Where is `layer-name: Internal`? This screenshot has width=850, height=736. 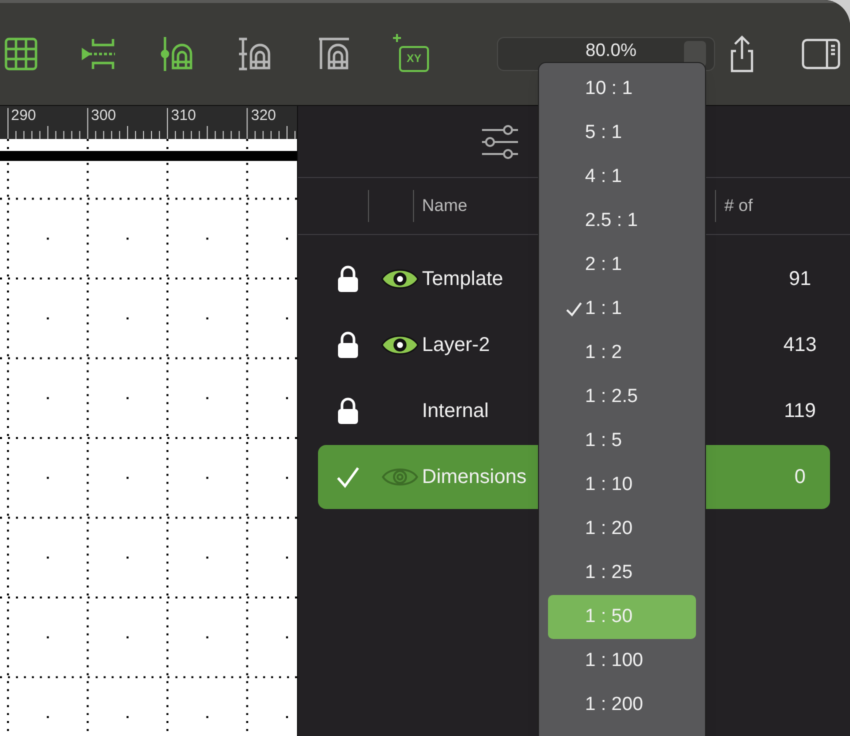
layer-name: Internal is located at coordinates (455, 411).